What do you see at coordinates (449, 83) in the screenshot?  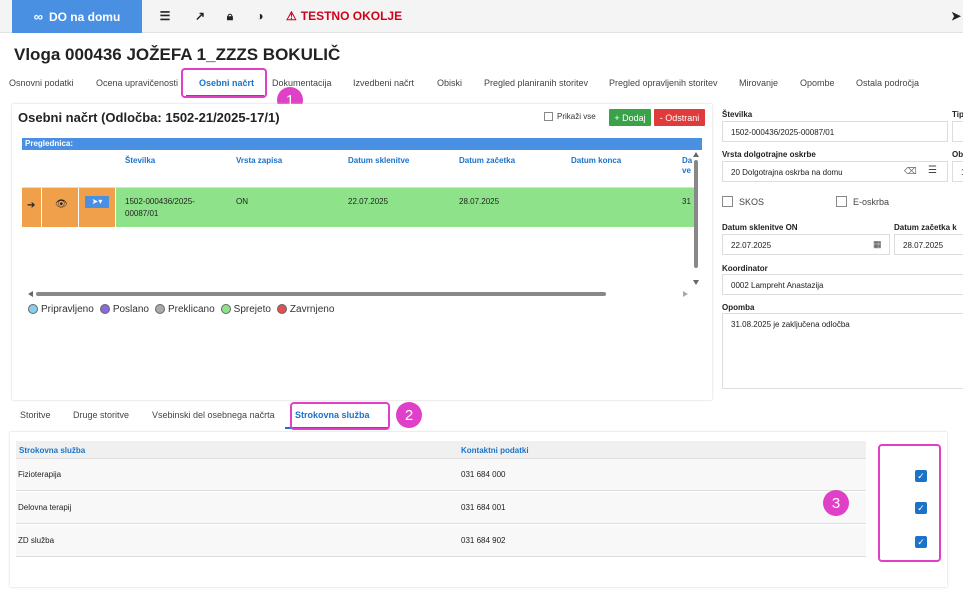 I see `tab-obiski: Obiski` at bounding box center [449, 83].